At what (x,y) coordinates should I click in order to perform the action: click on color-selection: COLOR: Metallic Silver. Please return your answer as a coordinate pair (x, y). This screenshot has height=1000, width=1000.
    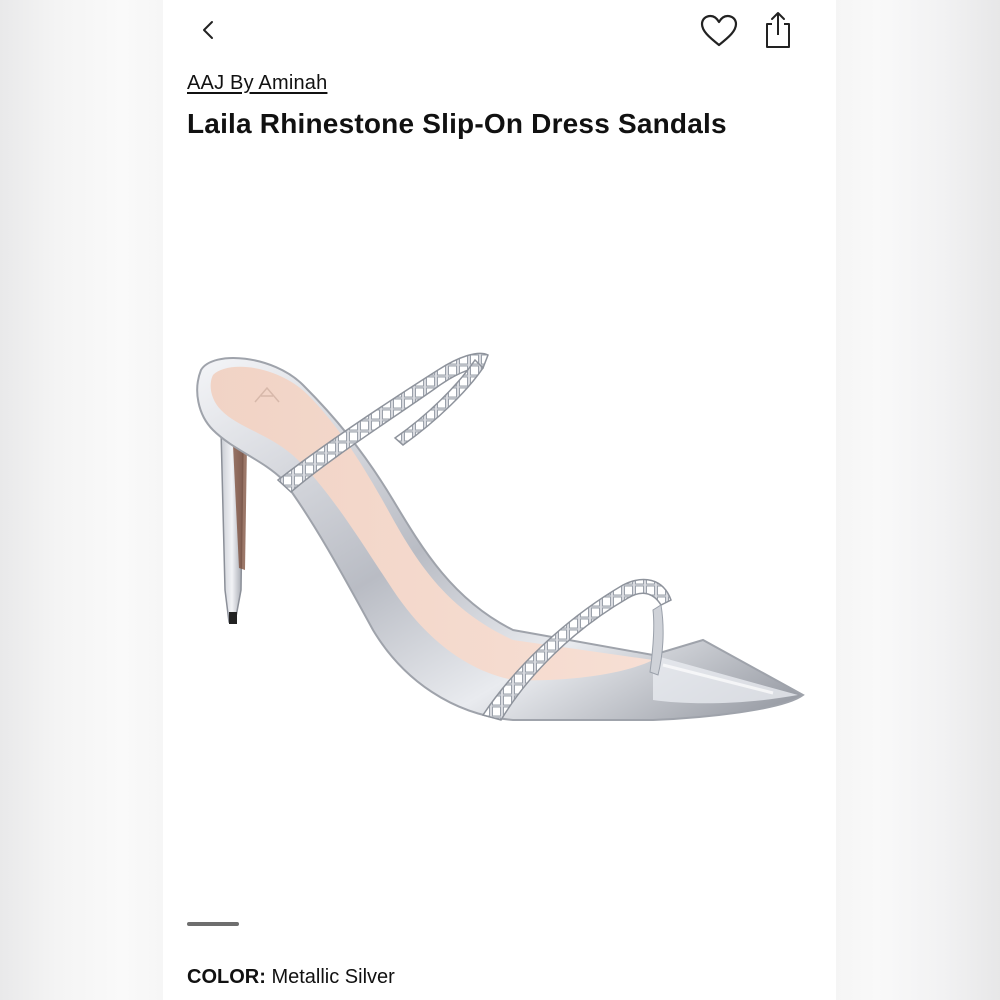
    Looking at the image, I should click on (291, 977).